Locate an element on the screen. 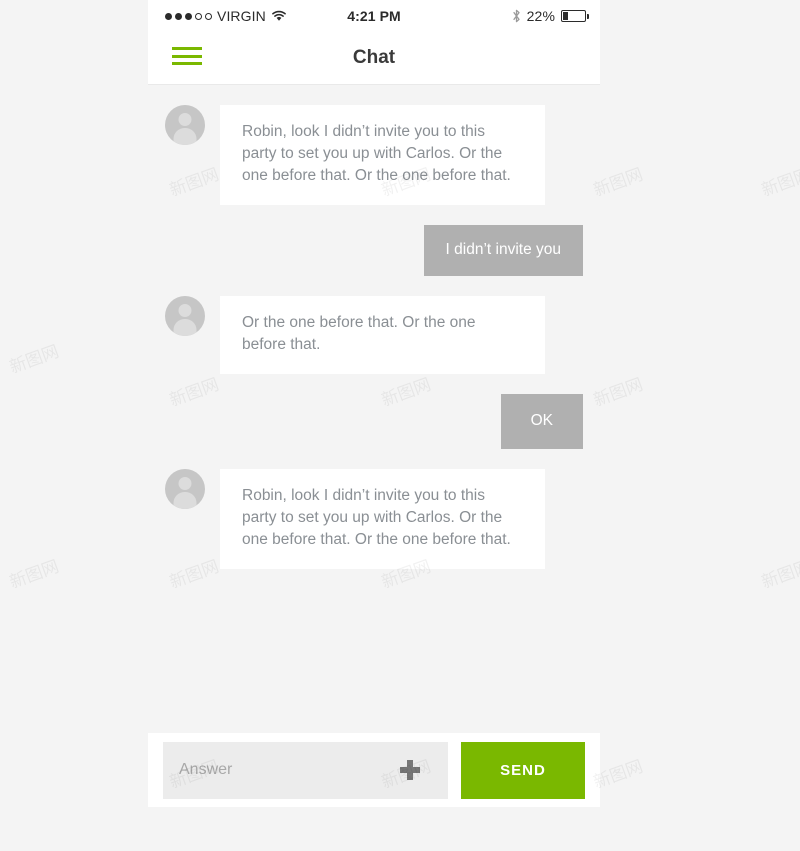  navigation-bar: Chat is located at coordinates (374, 58).